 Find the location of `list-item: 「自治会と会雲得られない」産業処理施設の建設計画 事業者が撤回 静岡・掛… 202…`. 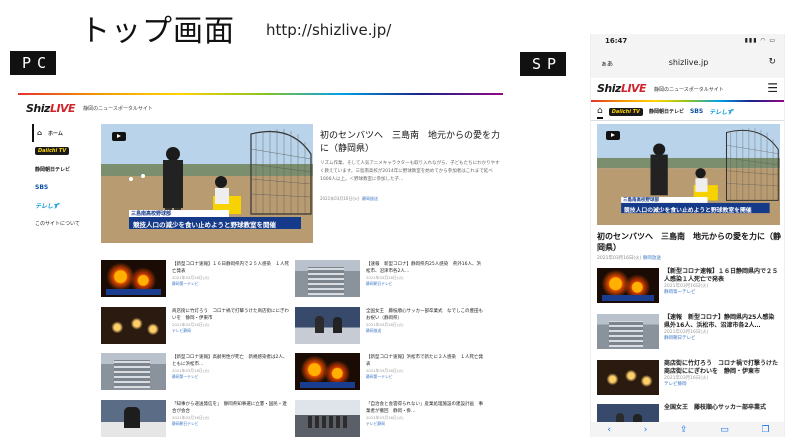

list-item: 「自治会と会雲得られない」産業処理施設の建設計画 事業者が撤回 静岡・掛… 202… is located at coordinates (390, 418).